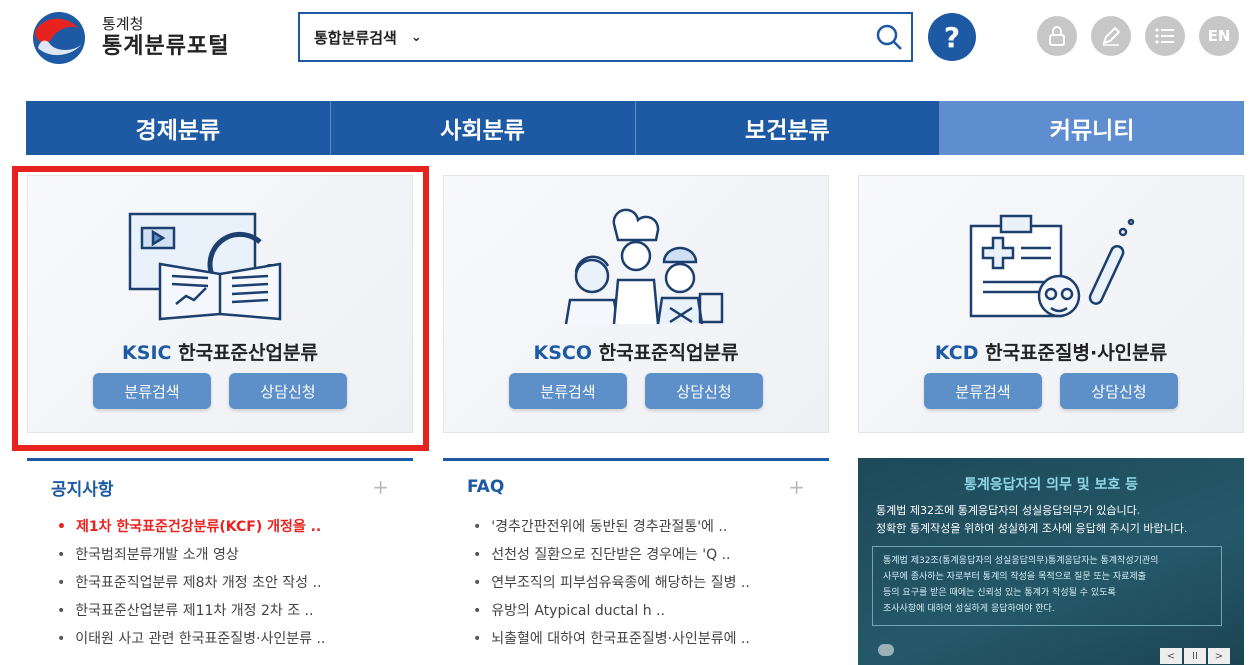 The height and width of the screenshot is (665, 1259). I want to click on banner-title: 통계응답자의 의무 및 보호 등, so click(1051, 485).